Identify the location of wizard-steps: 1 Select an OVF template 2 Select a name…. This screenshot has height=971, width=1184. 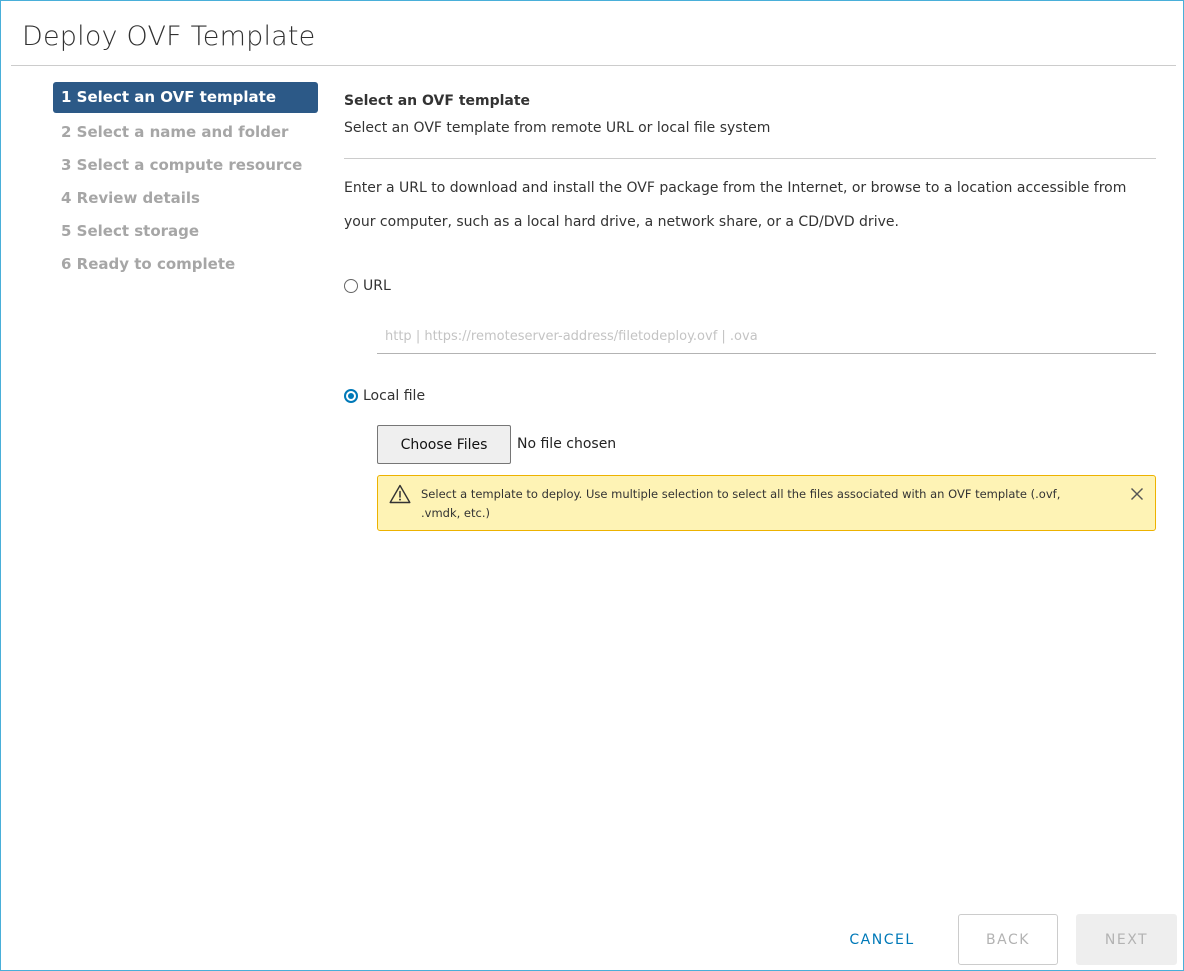
(187, 181).